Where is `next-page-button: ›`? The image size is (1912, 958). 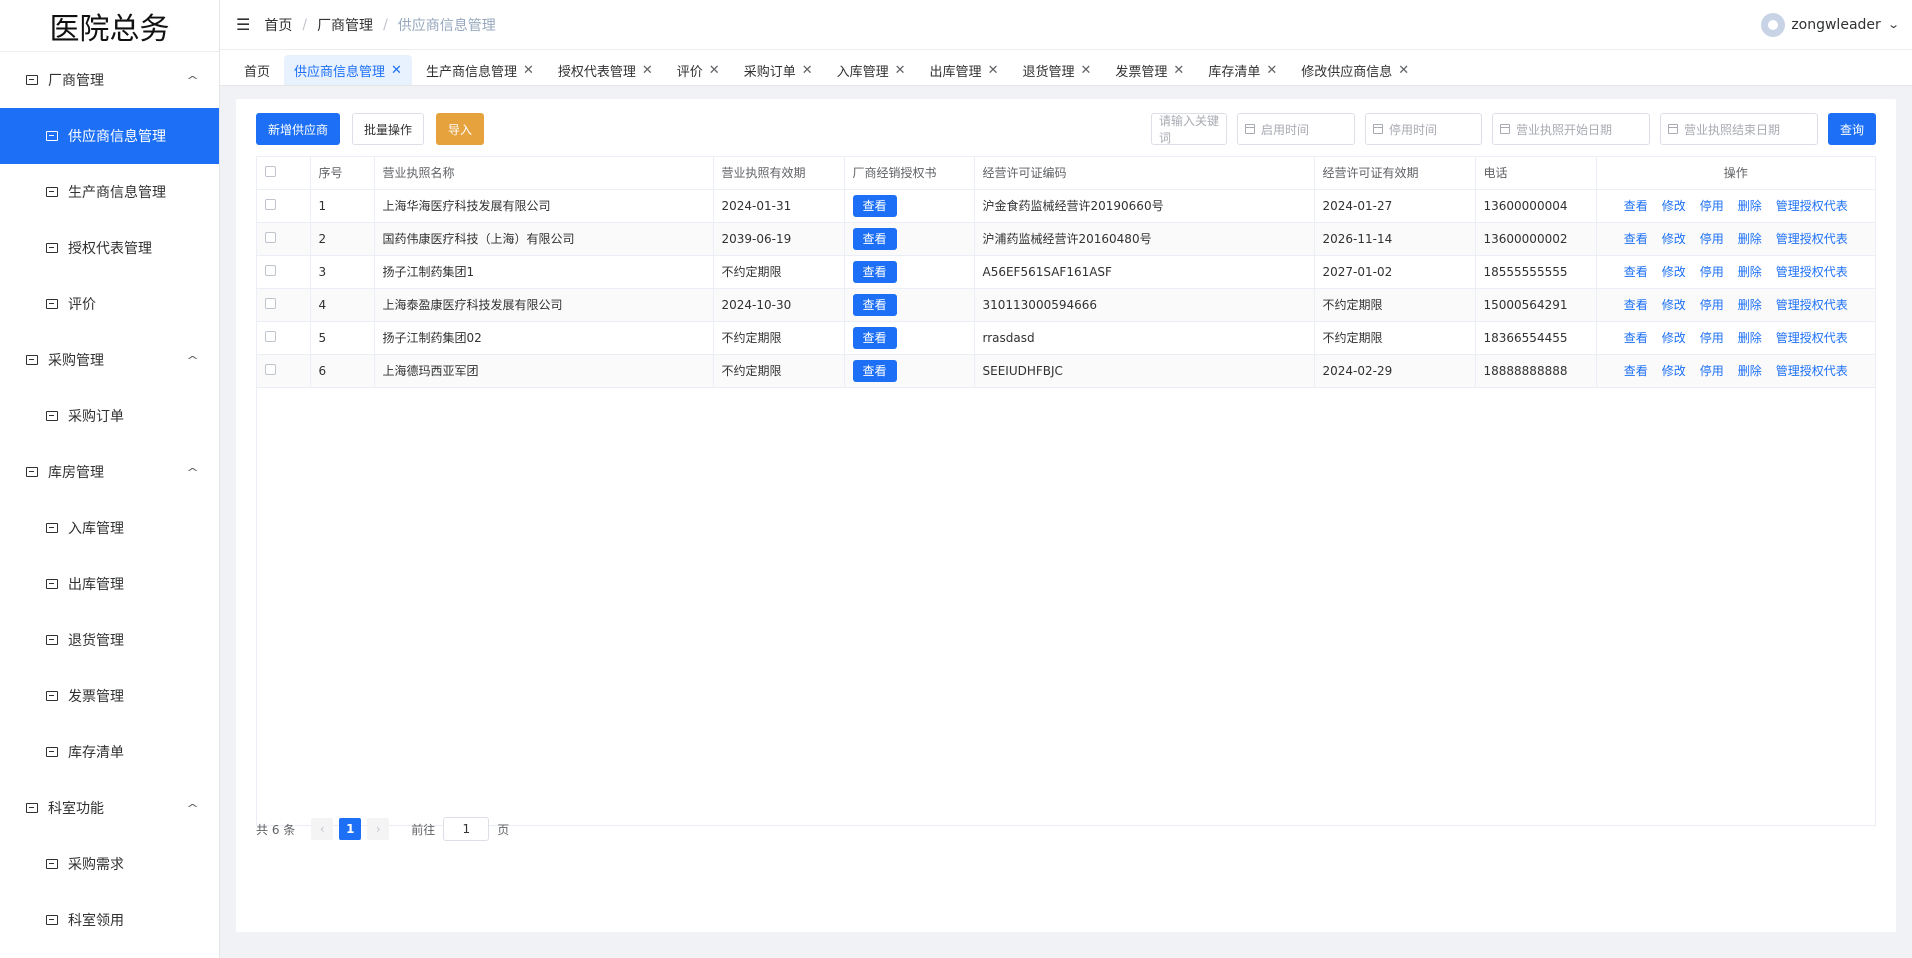
next-page-button: › is located at coordinates (378, 829).